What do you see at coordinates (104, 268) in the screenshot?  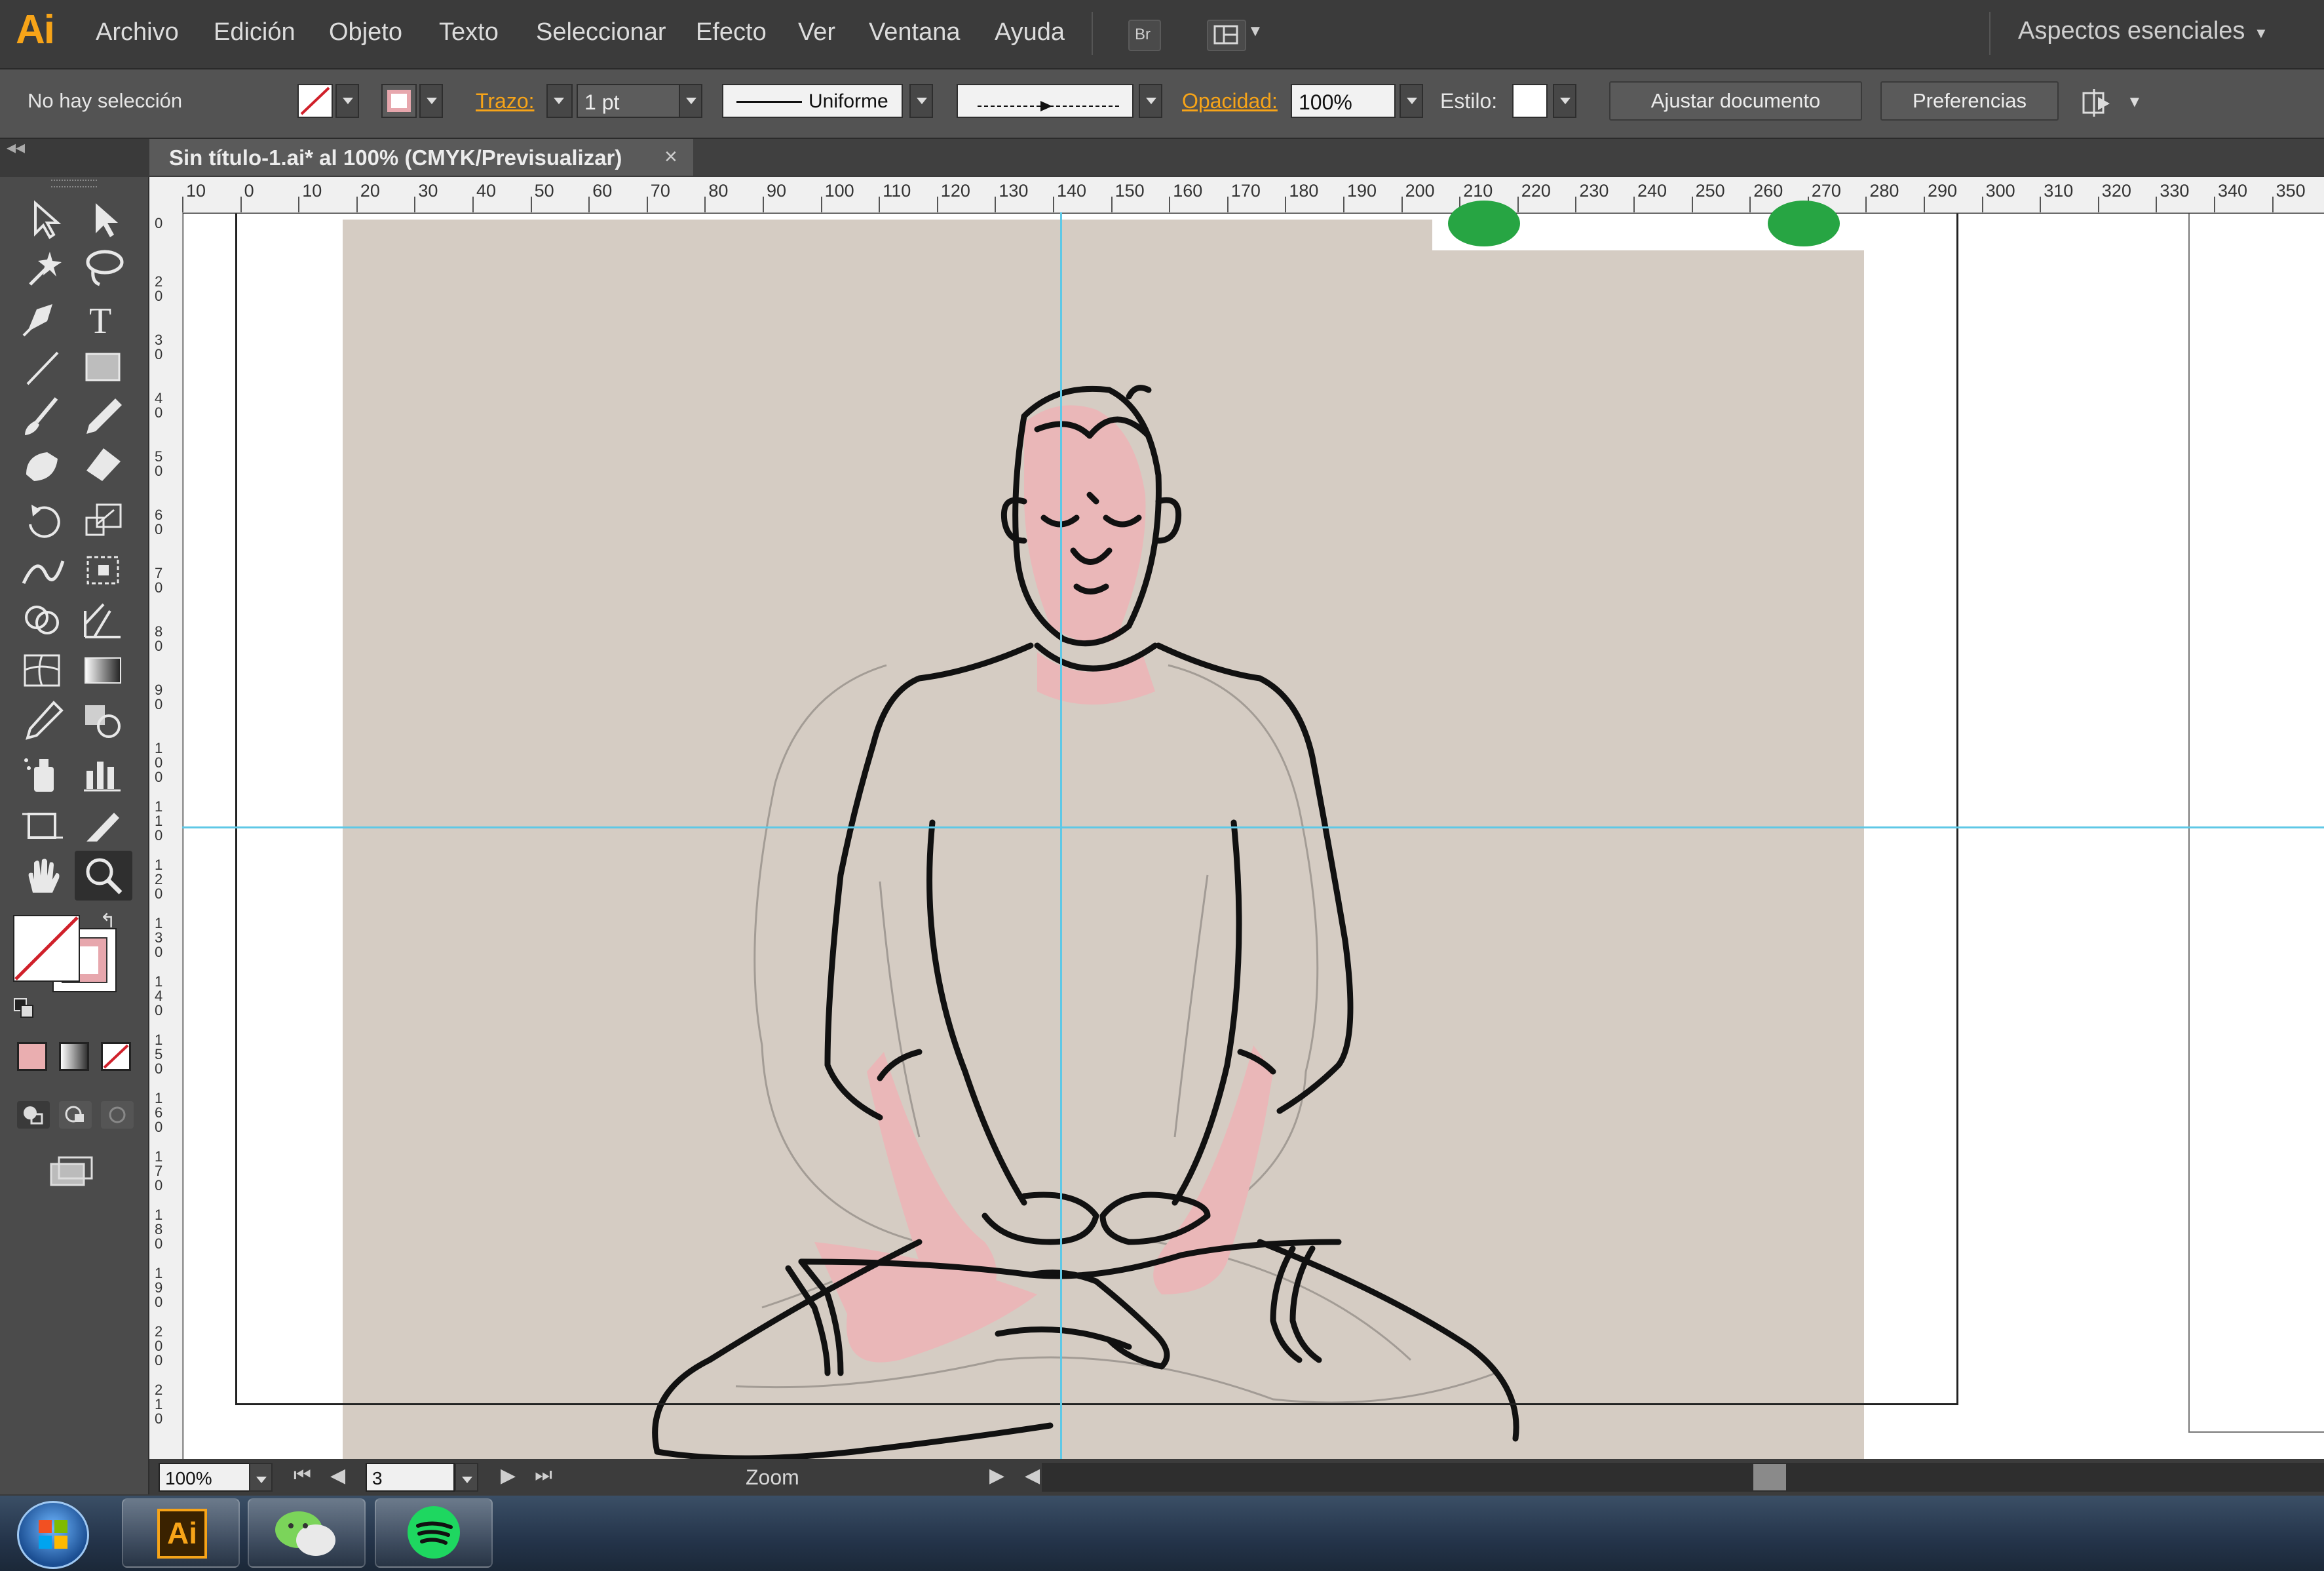 I see `lasso-tool-icon` at bounding box center [104, 268].